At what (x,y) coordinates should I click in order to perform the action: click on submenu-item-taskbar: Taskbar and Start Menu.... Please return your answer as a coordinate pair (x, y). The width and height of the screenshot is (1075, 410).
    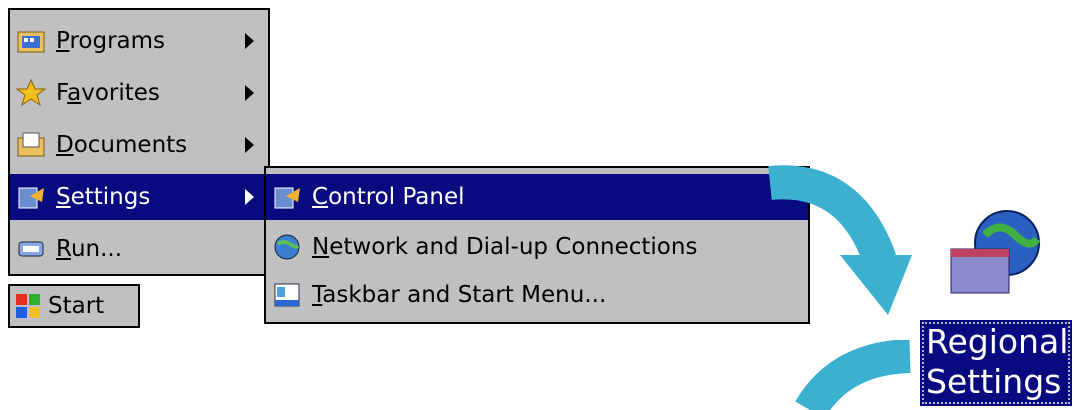
    Looking at the image, I should click on (537, 295).